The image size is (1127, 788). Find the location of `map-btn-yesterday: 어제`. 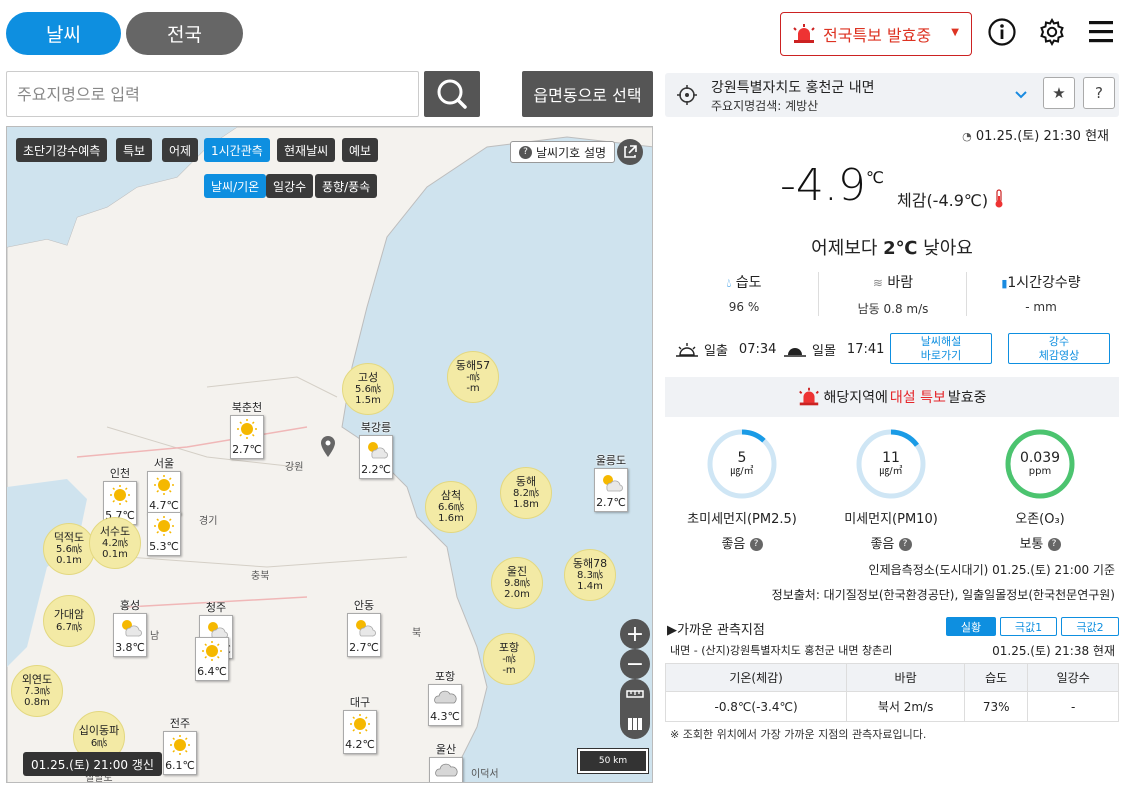

map-btn-yesterday: 어제 is located at coordinates (180, 150).